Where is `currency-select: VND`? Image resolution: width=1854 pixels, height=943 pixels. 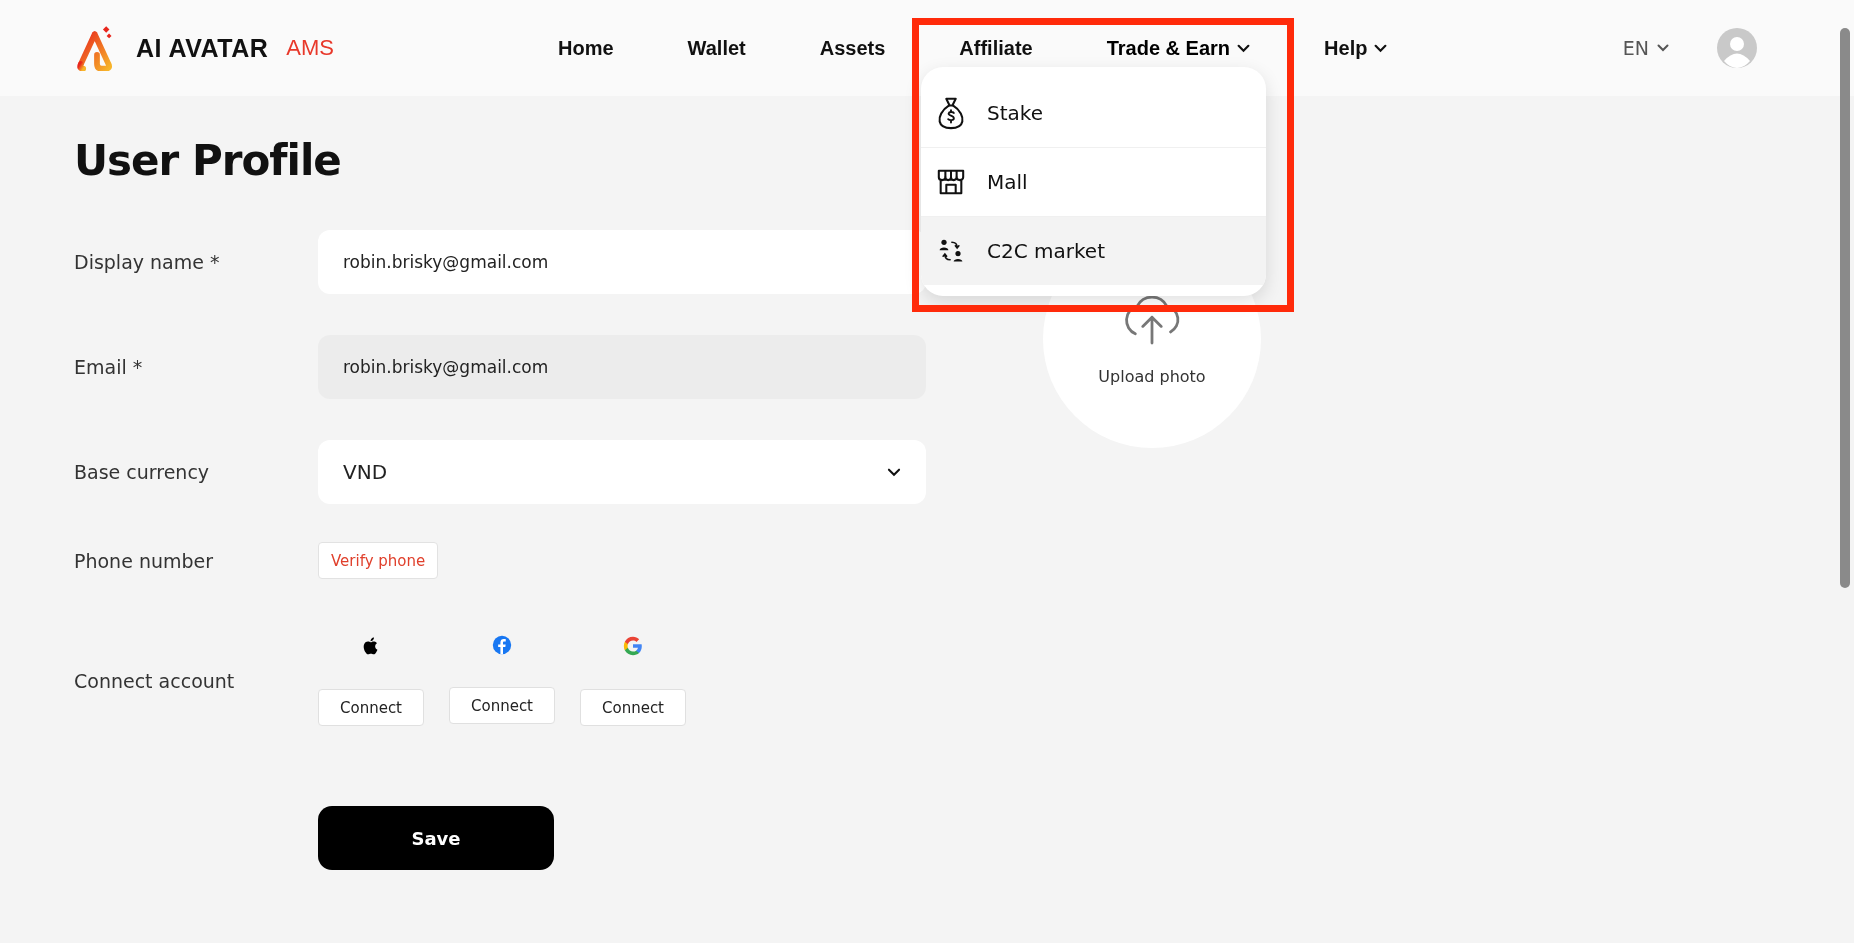 currency-select: VND is located at coordinates (622, 472).